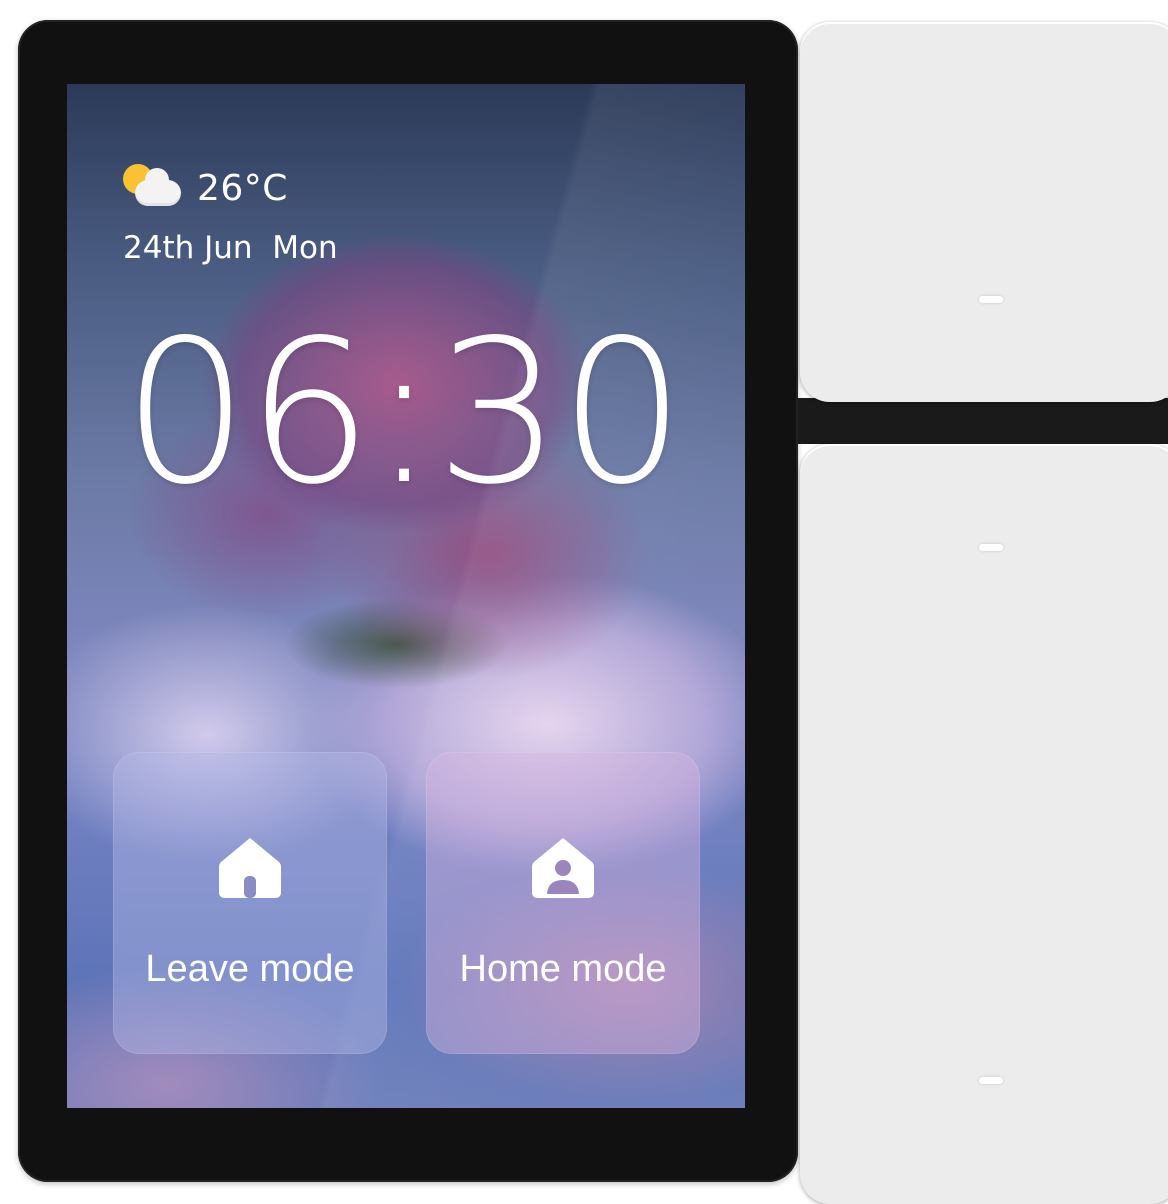 The image size is (1168, 1204). I want to click on partly-cloudy-icon, so click(152, 188).